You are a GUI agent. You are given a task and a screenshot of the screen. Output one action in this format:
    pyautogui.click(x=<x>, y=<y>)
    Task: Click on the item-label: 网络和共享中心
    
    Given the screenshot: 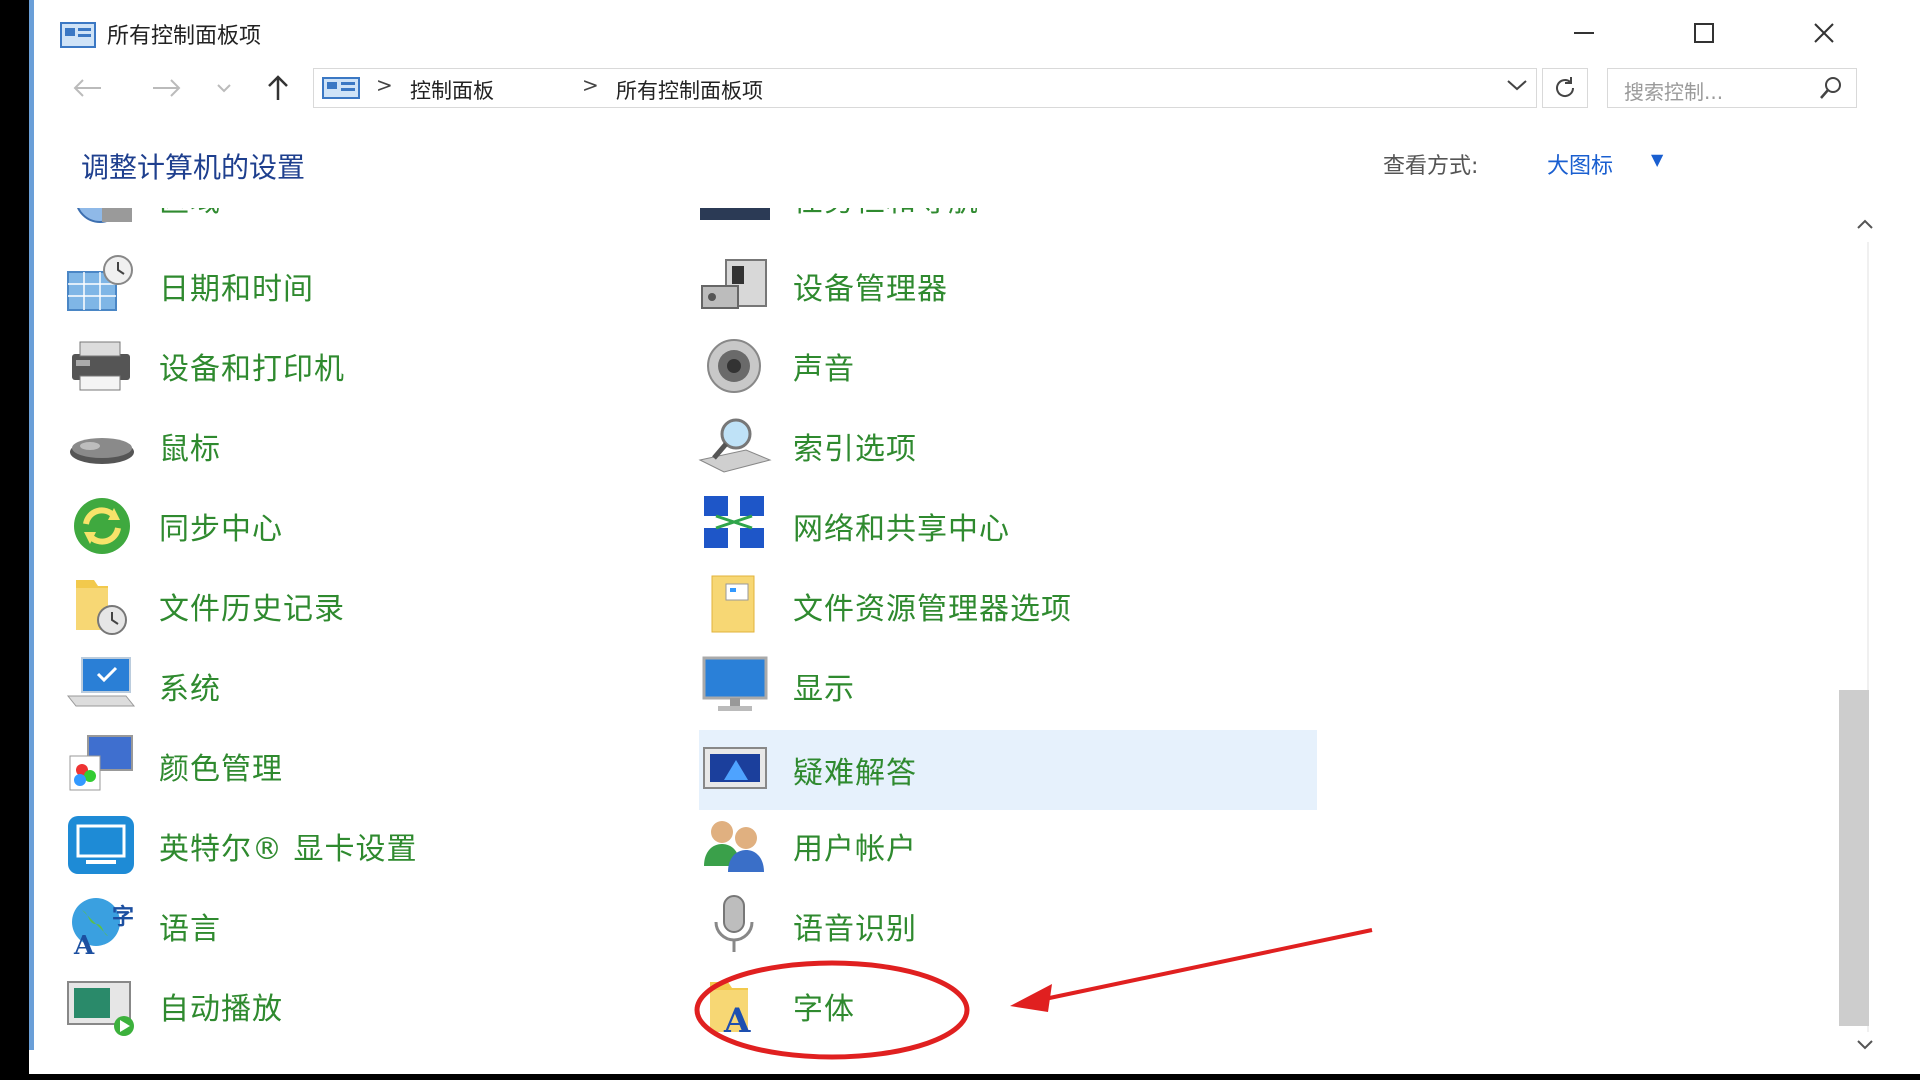 What is the action you would take?
    pyautogui.click(x=901, y=529)
    